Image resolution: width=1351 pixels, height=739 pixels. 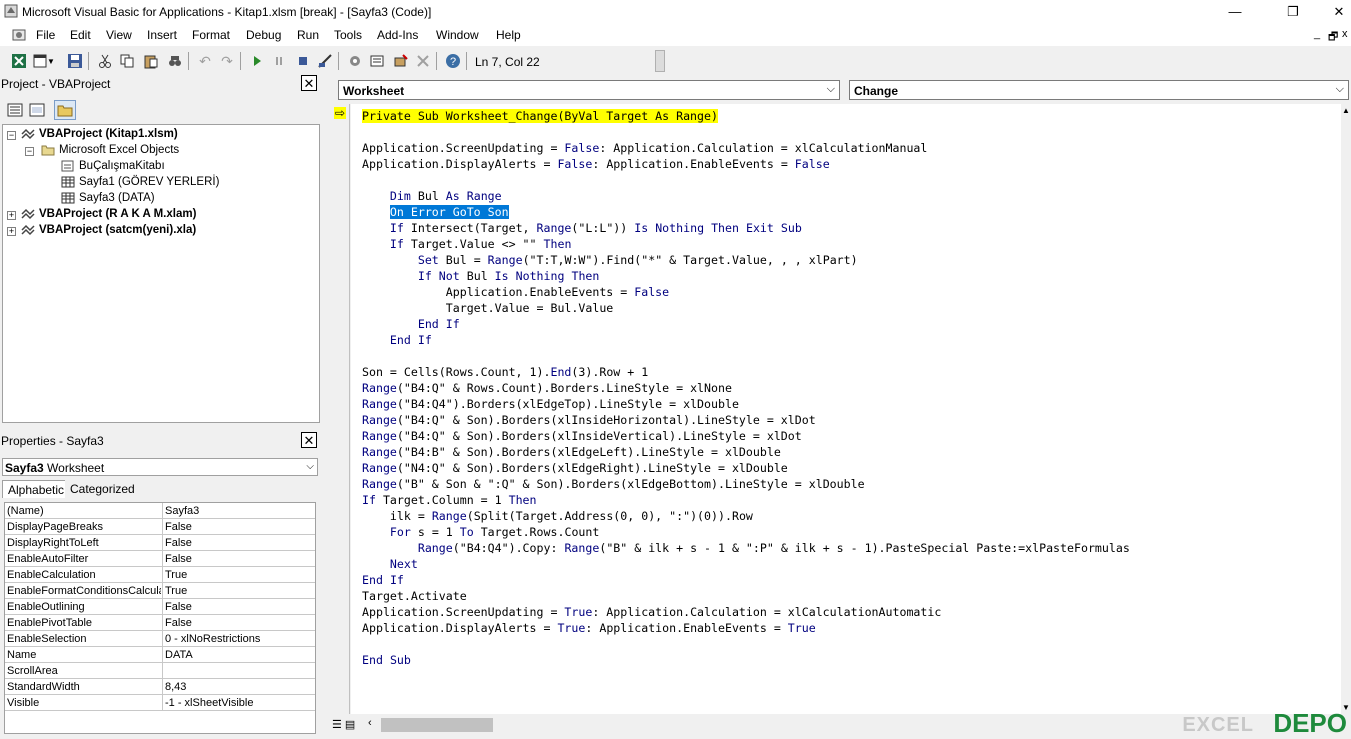 I want to click on property-row: Name DATA, so click(x=160, y=655).